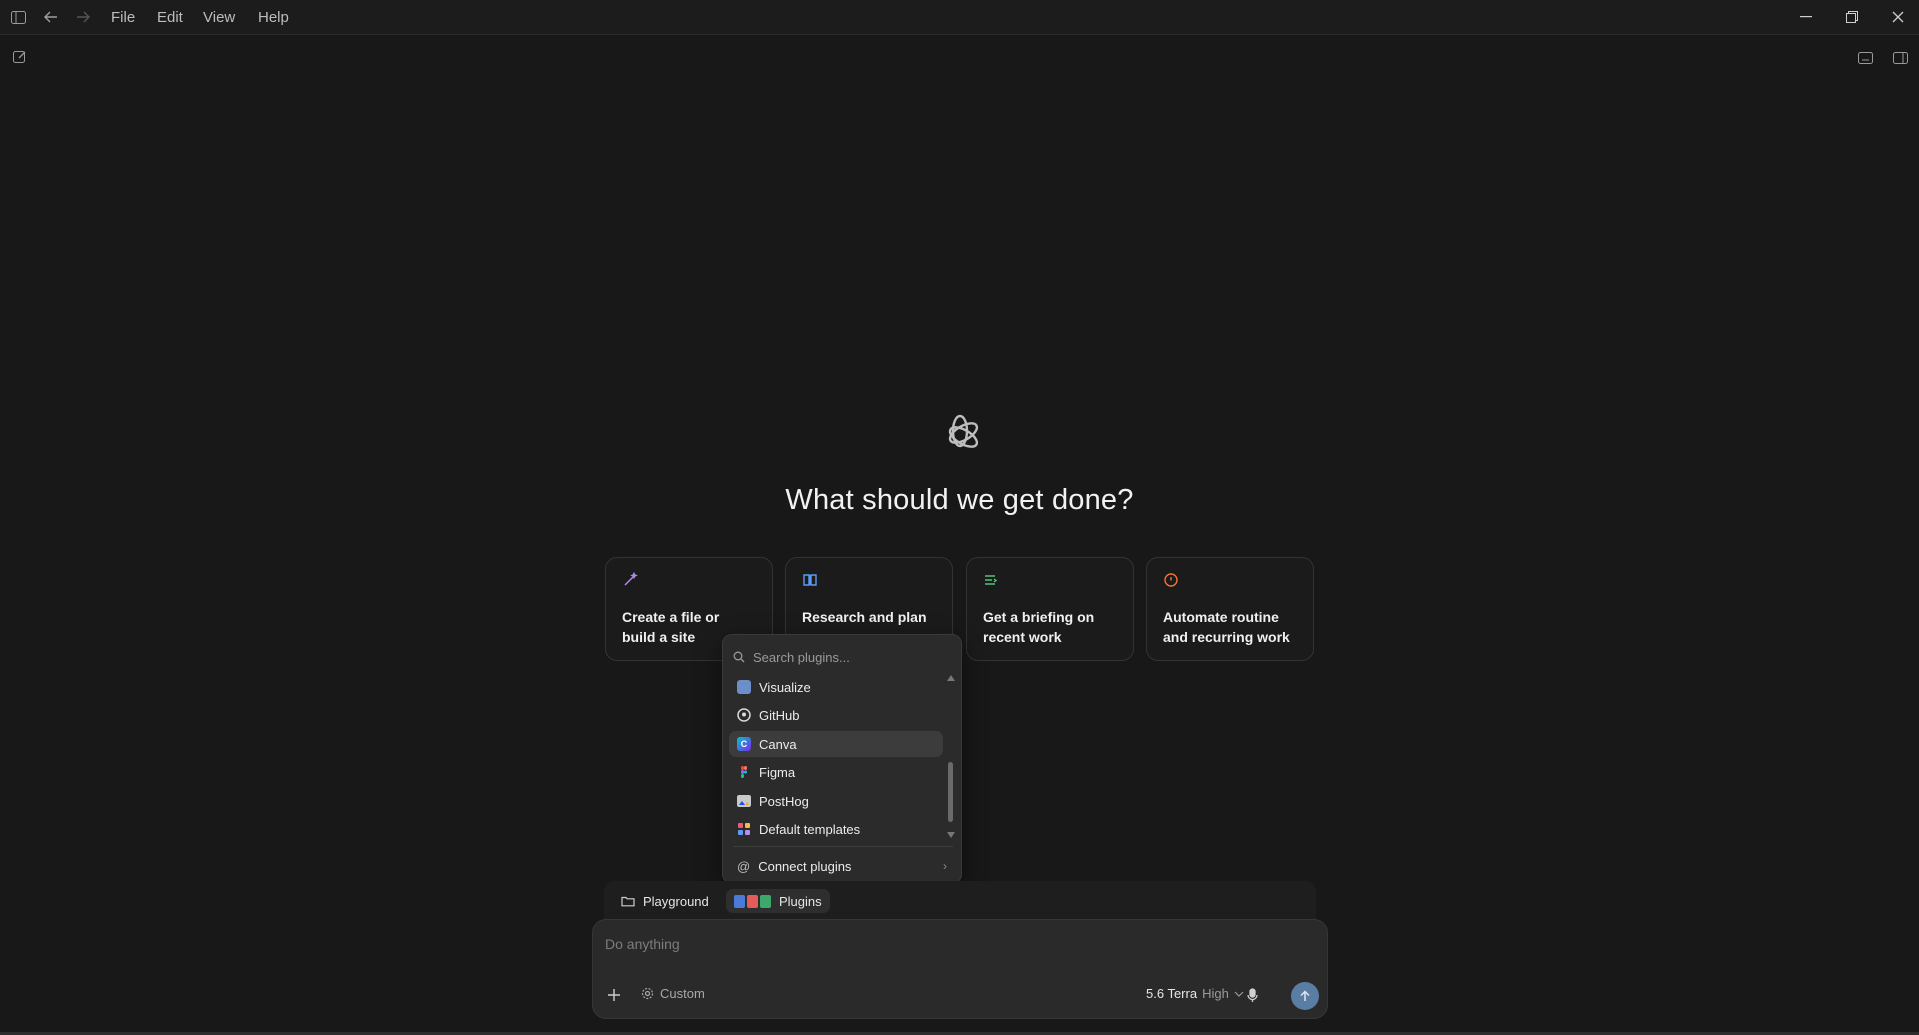 This screenshot has height=1035, width=1919. Describe the element at coordinates (1226, 627) in the screenshot. I see `card-label: Automate routine and recurring work` at that location.